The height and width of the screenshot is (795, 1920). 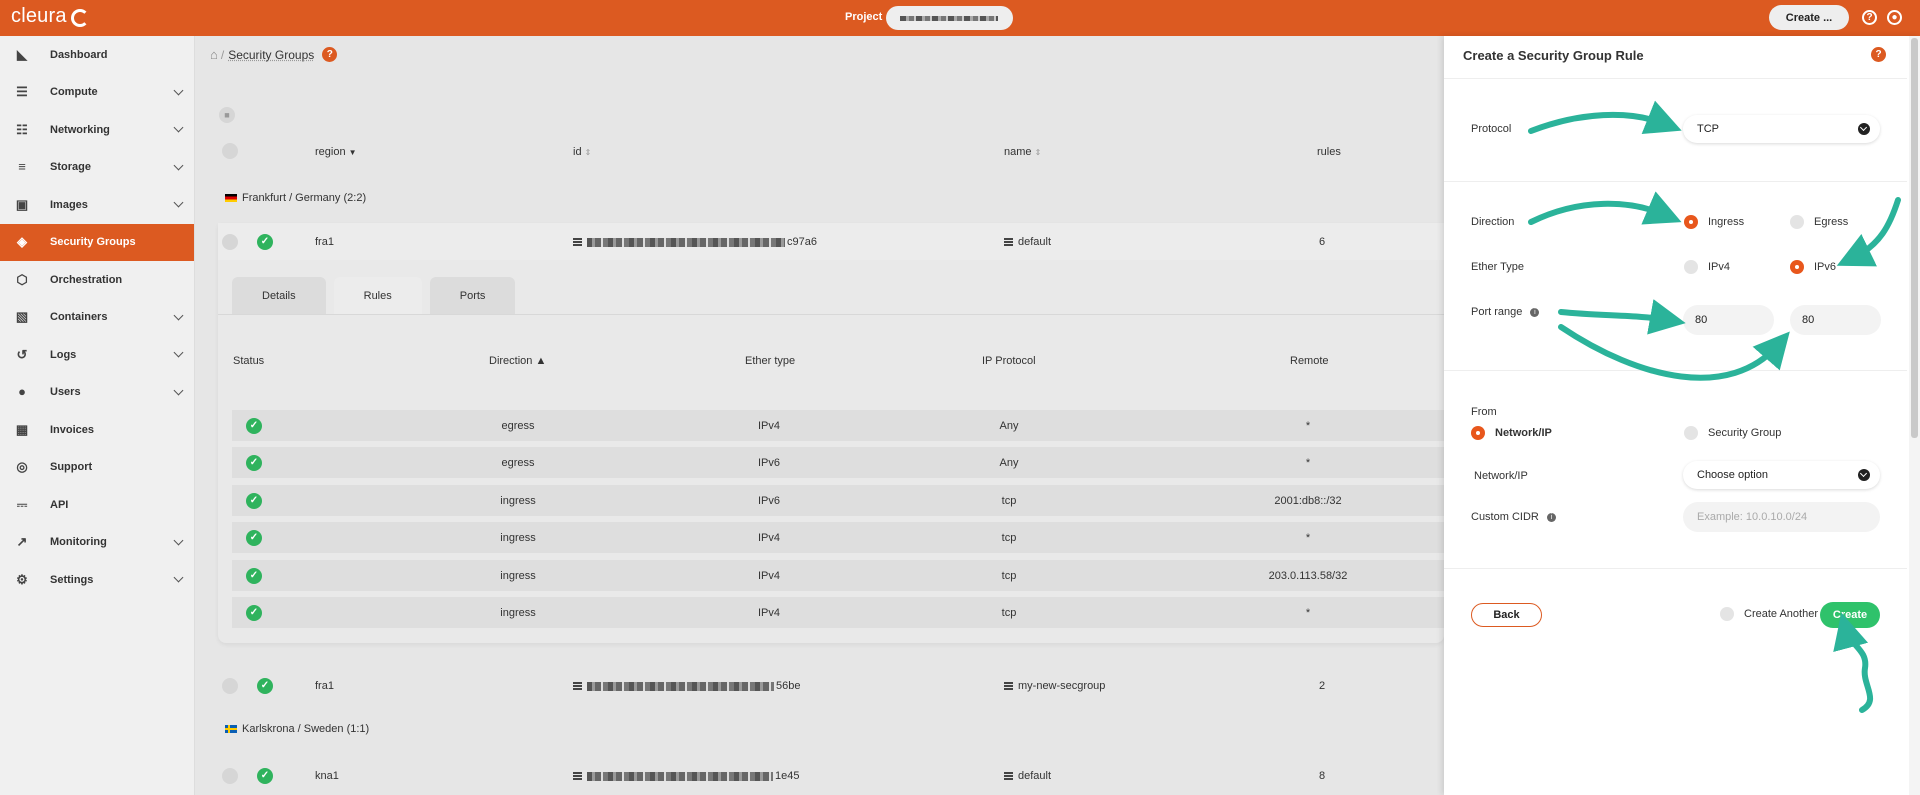 I want to click on row-id: 1e45, so click(x=686, y=776).